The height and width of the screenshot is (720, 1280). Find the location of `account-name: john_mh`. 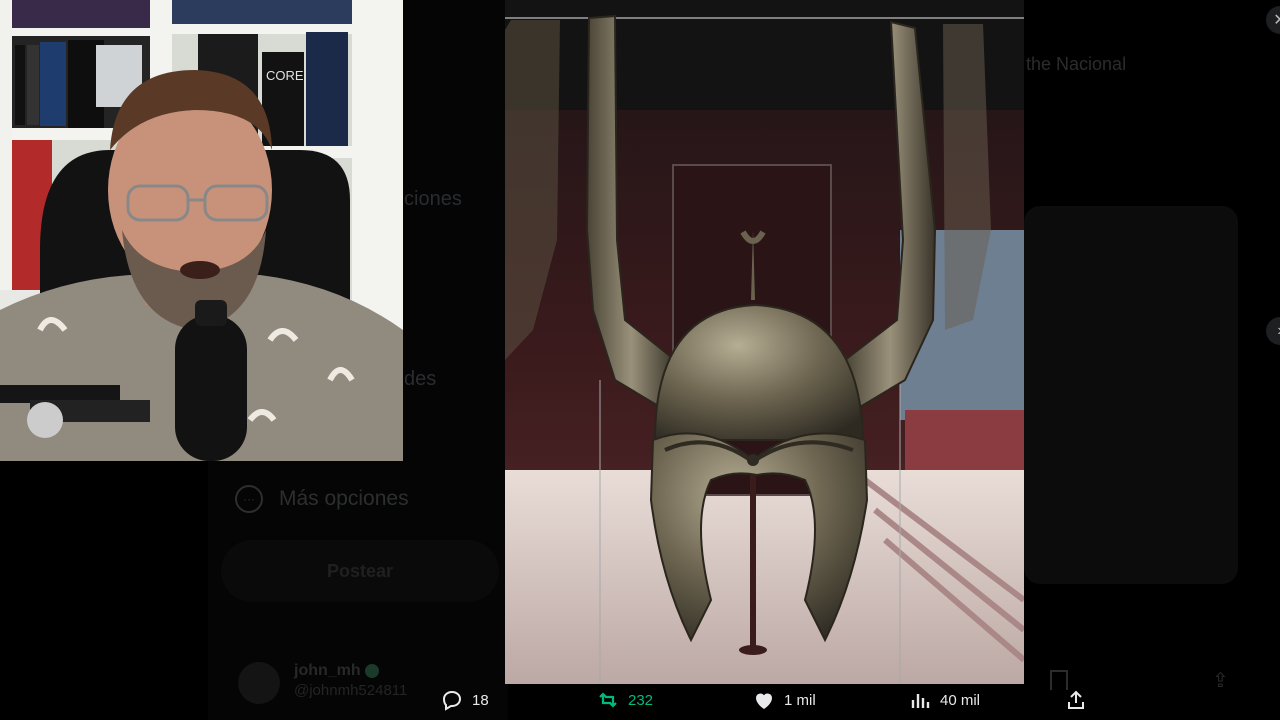

account-name: john_mh is located at coordinates (327, 670).